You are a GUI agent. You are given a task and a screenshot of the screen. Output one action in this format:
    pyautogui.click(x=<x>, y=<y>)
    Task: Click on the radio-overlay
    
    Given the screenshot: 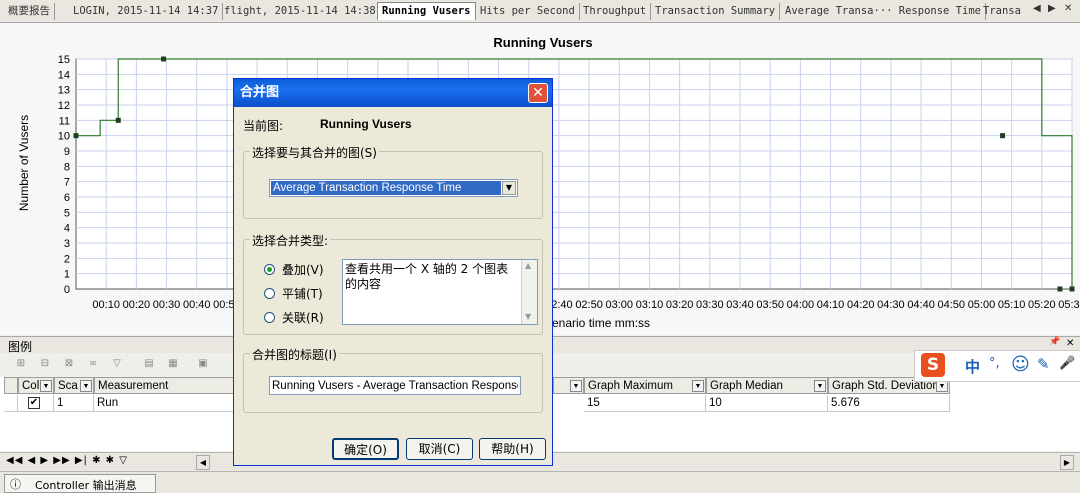 What is the action you would take?
    pyautogui.click(x=269, y=269)
    